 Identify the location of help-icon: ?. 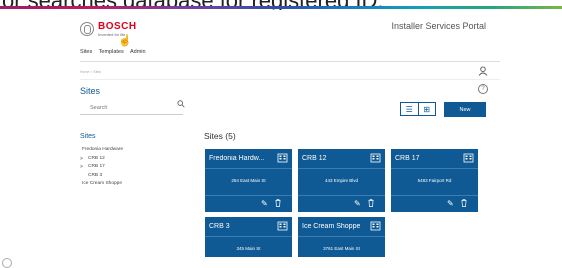
(483, 89).